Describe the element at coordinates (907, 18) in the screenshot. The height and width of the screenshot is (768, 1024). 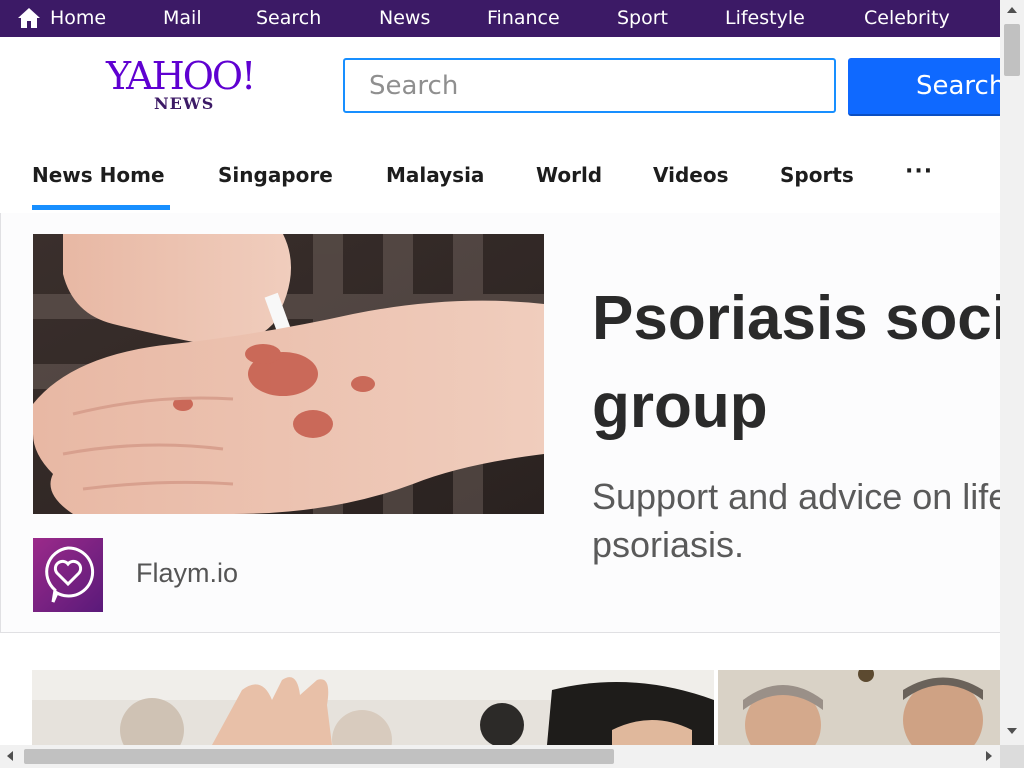
I see `top-nav-celebrity: Celebrity` at that location.